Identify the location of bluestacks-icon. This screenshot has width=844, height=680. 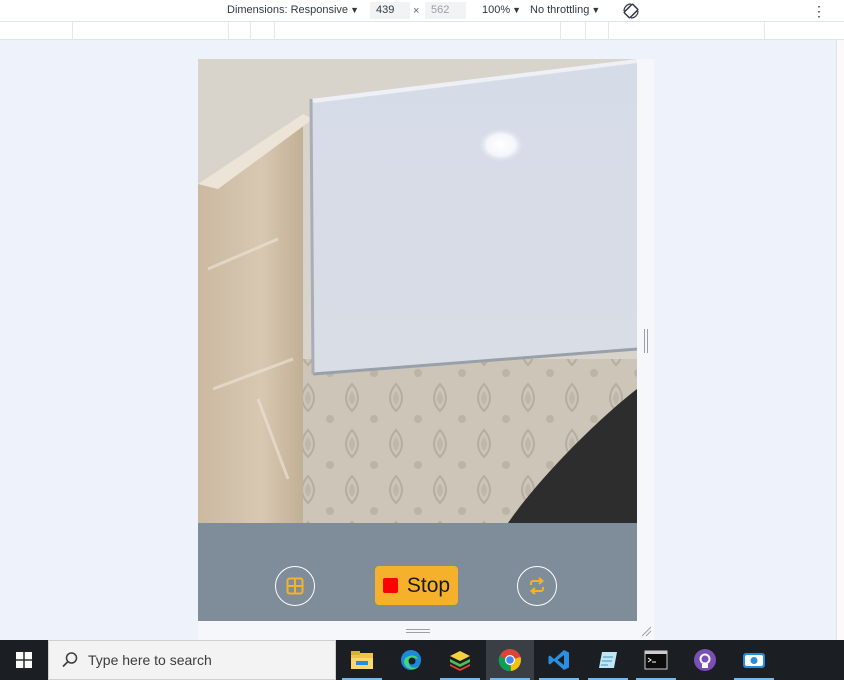
(460, 661).